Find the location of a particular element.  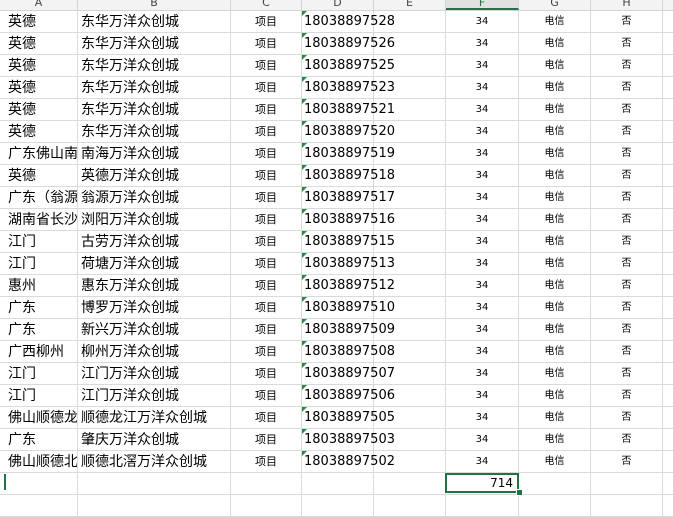

cell-a: 惠州 is located at coordinates (39, 286).